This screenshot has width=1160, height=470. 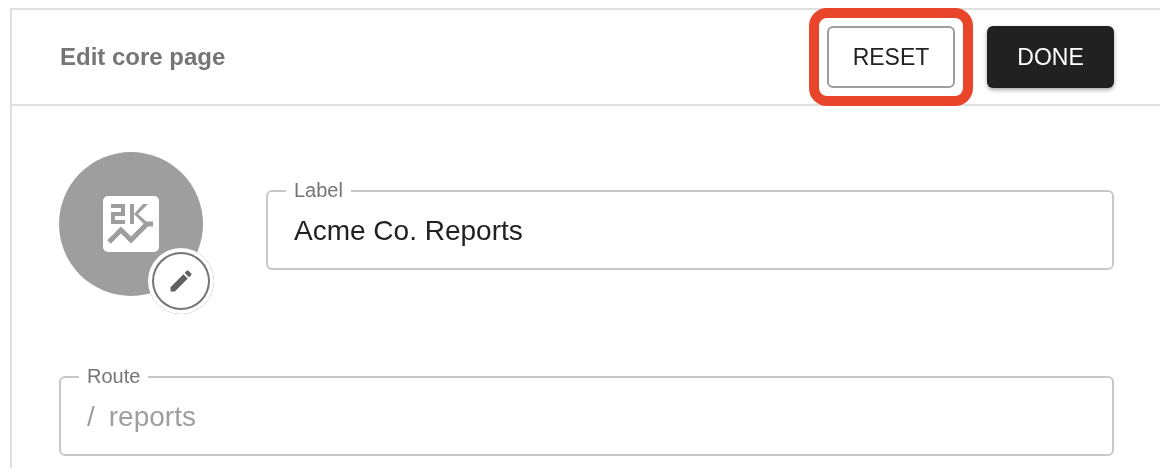 What do you see at coordinates (131, 224) in the screenshot?
I see `chart-icon` at bounding box center [131, 224].